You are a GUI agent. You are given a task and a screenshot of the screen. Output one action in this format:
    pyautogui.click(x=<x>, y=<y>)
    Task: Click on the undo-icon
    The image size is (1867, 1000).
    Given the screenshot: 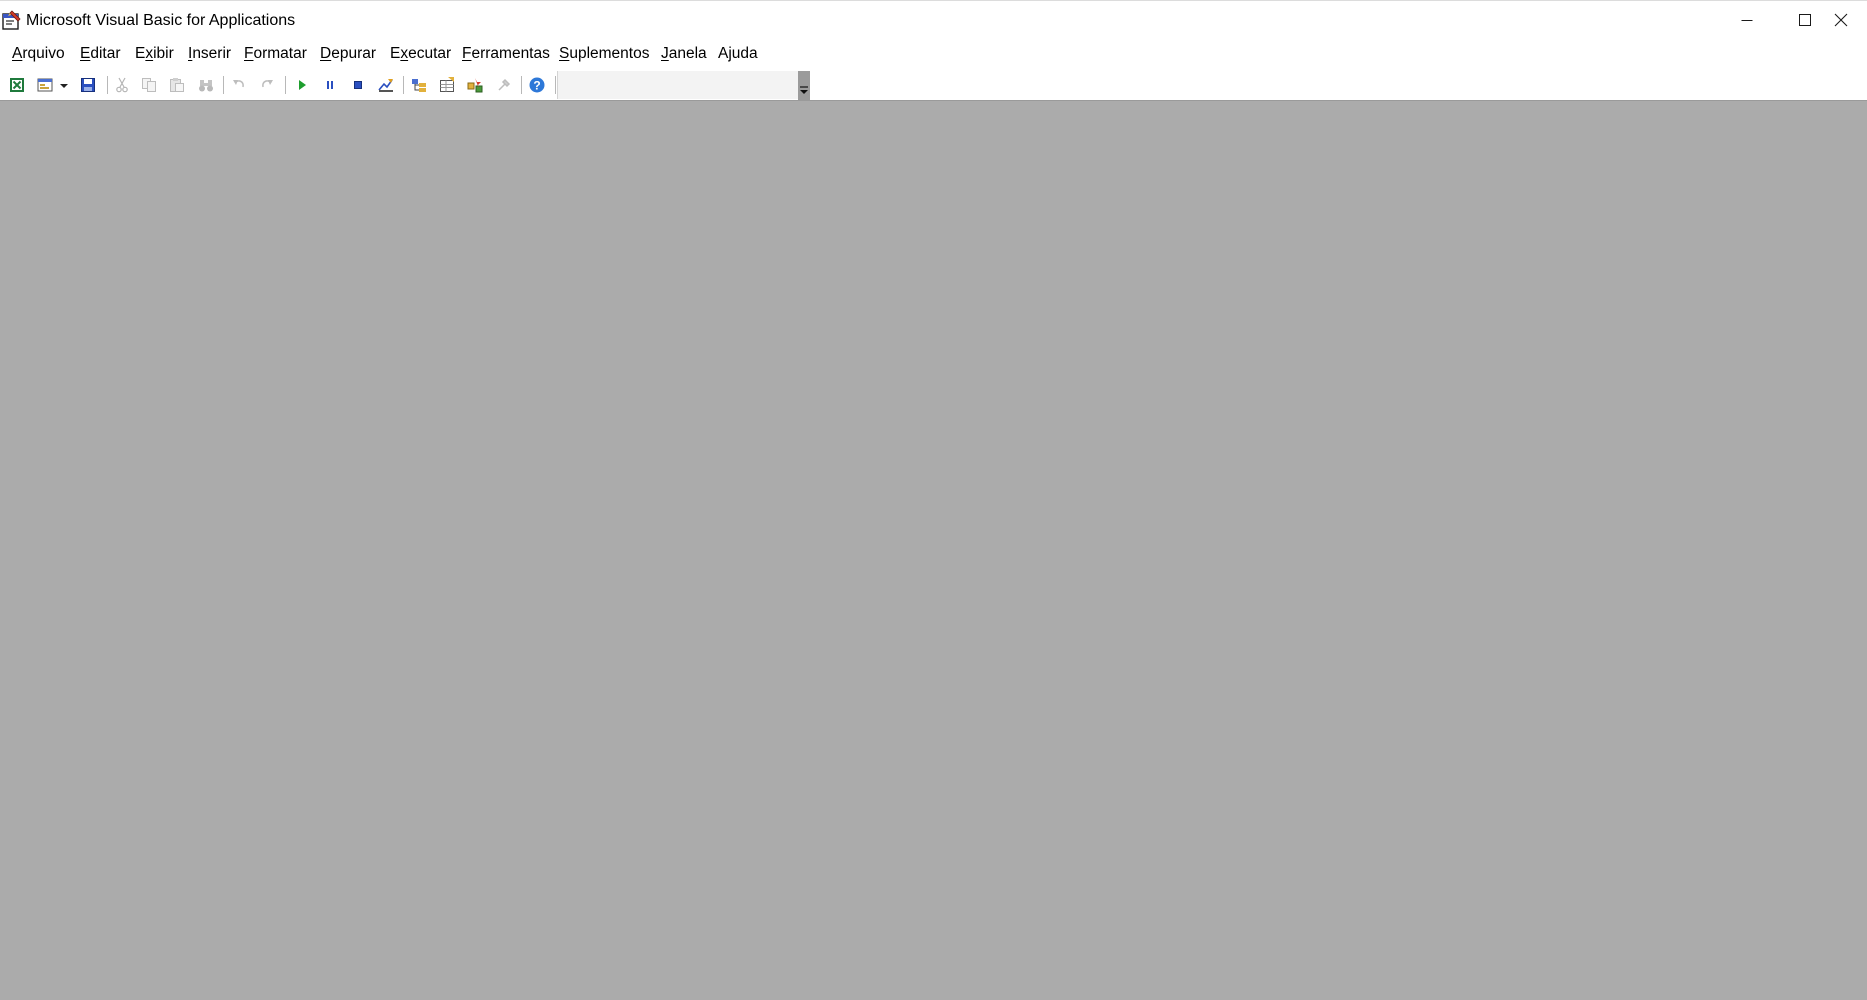 What is the action you would take?
    pyautogui.click(x=238, y=84)
    